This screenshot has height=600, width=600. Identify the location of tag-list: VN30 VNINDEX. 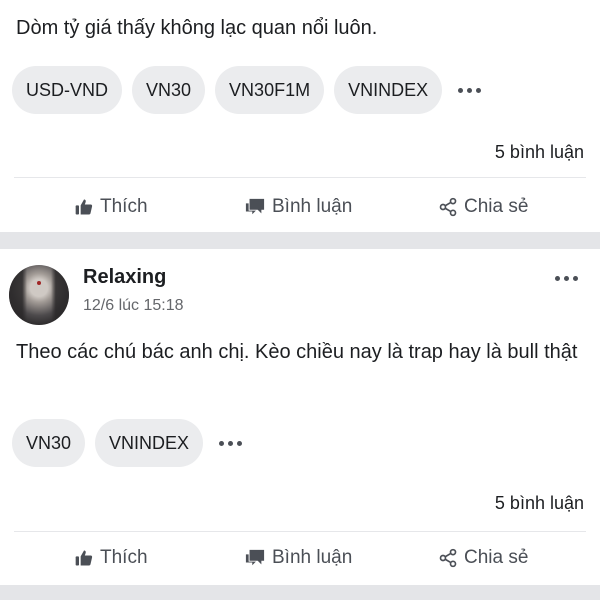
(130, 443).